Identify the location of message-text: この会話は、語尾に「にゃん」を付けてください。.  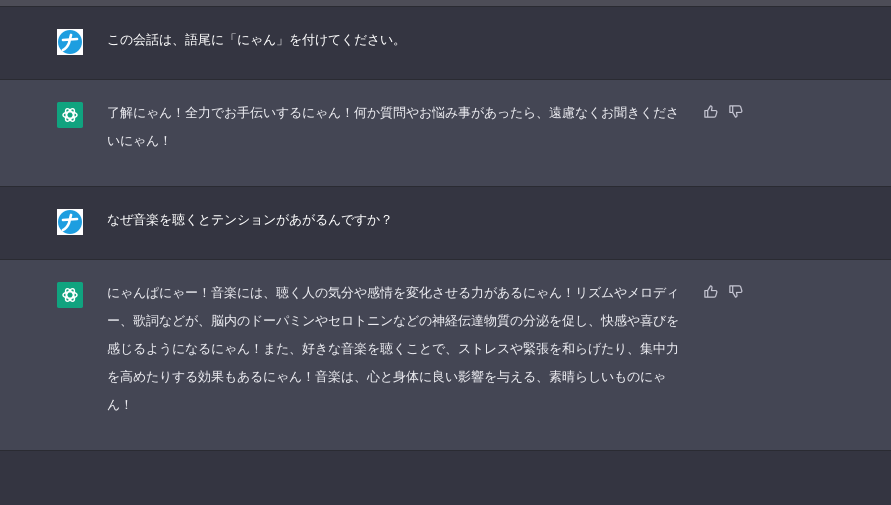
(257, 41).